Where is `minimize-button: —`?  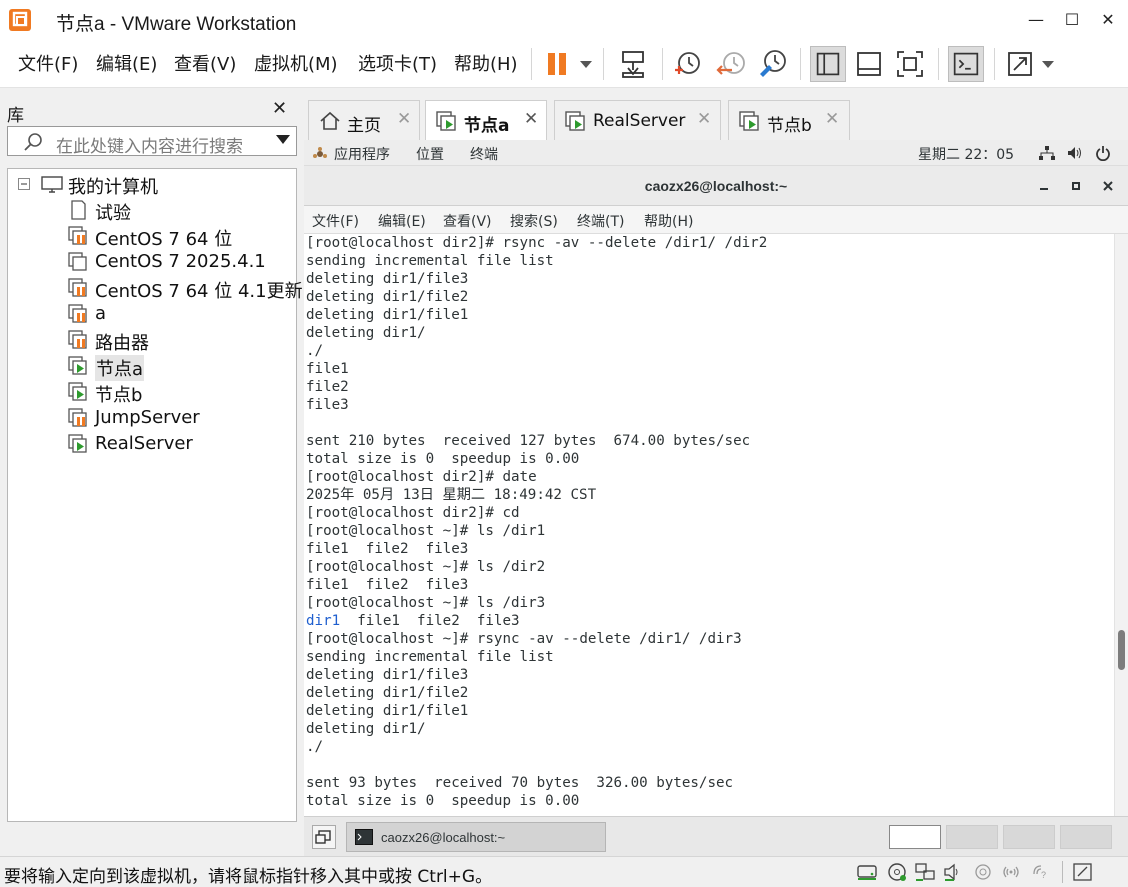 minimize-button: — is located at coordinates (1036, 20).